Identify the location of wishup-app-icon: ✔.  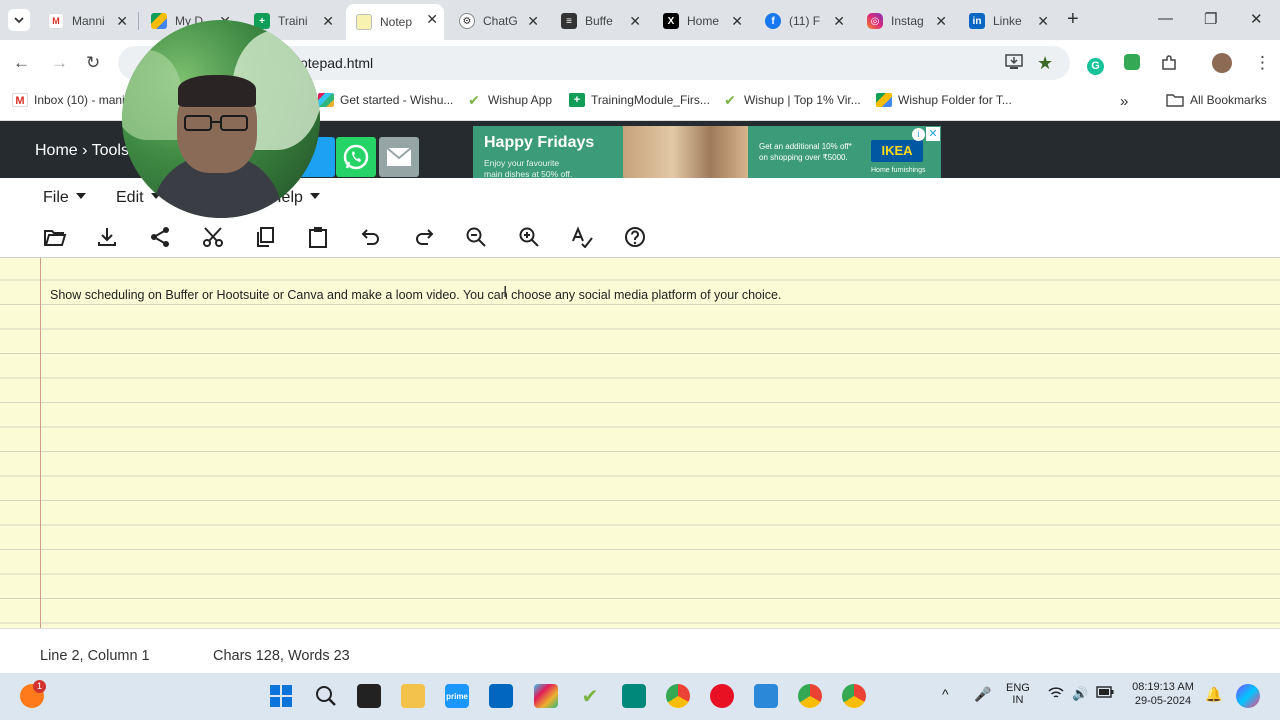
(590, 696).